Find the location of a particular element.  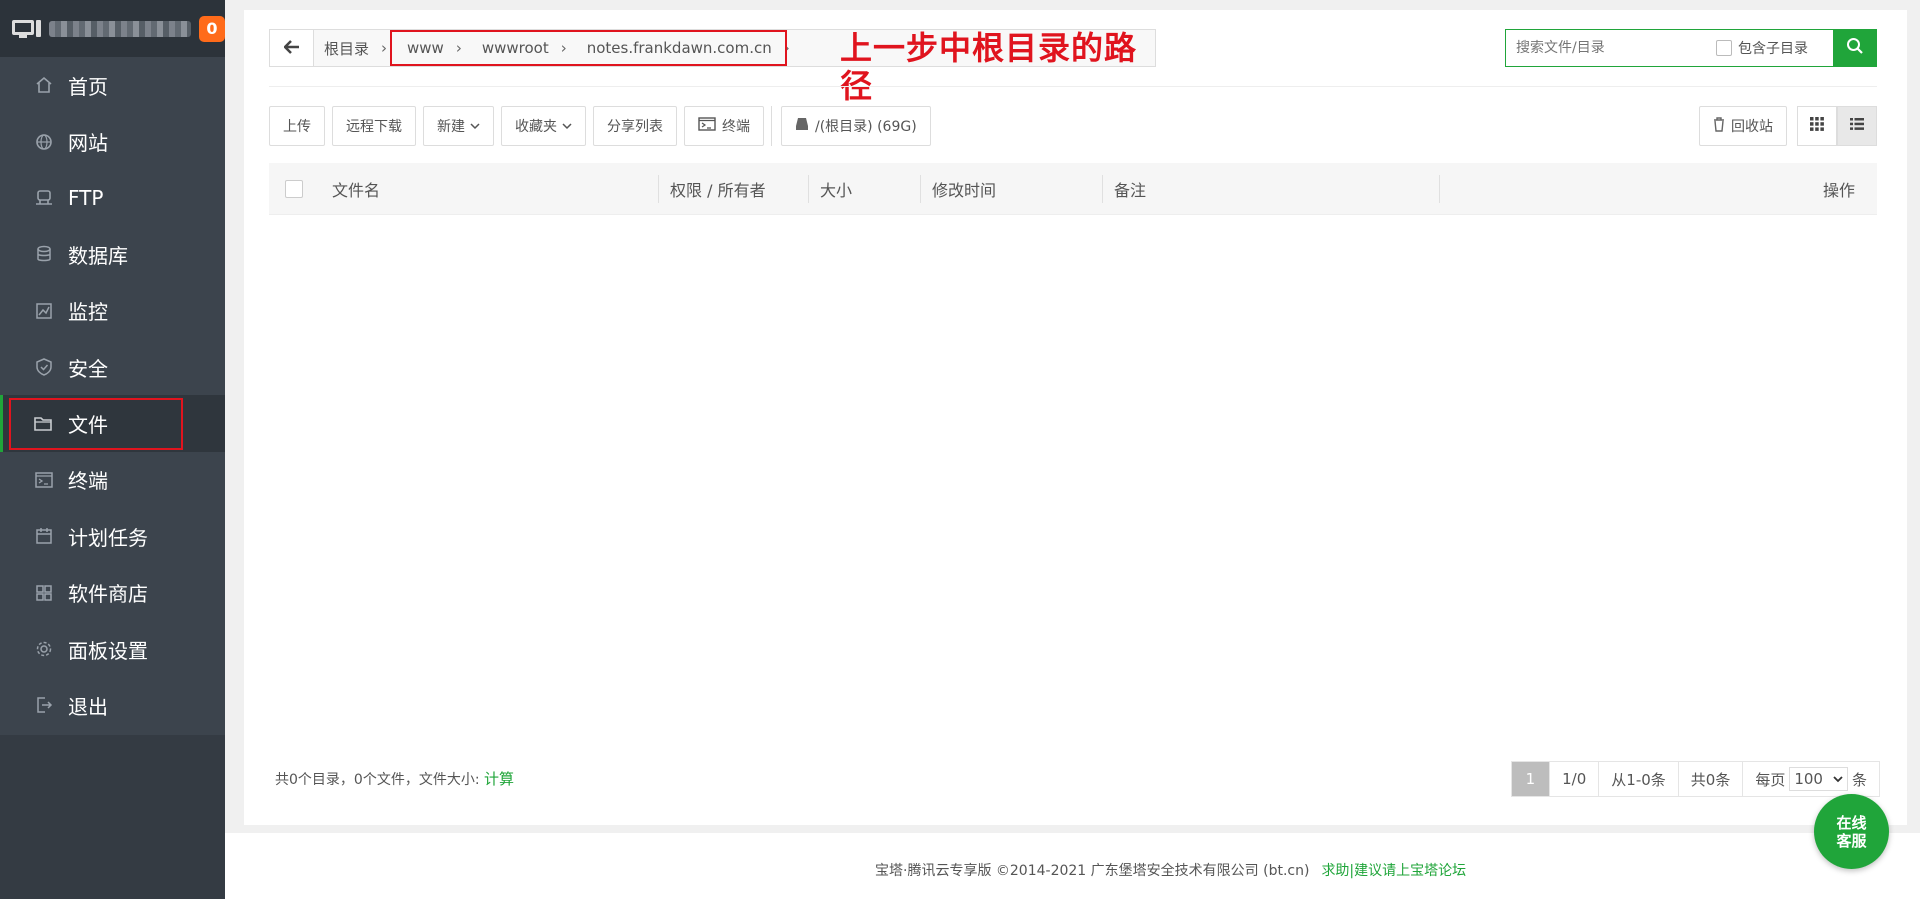

files-highlight-box is located at coordinates (96, 424).